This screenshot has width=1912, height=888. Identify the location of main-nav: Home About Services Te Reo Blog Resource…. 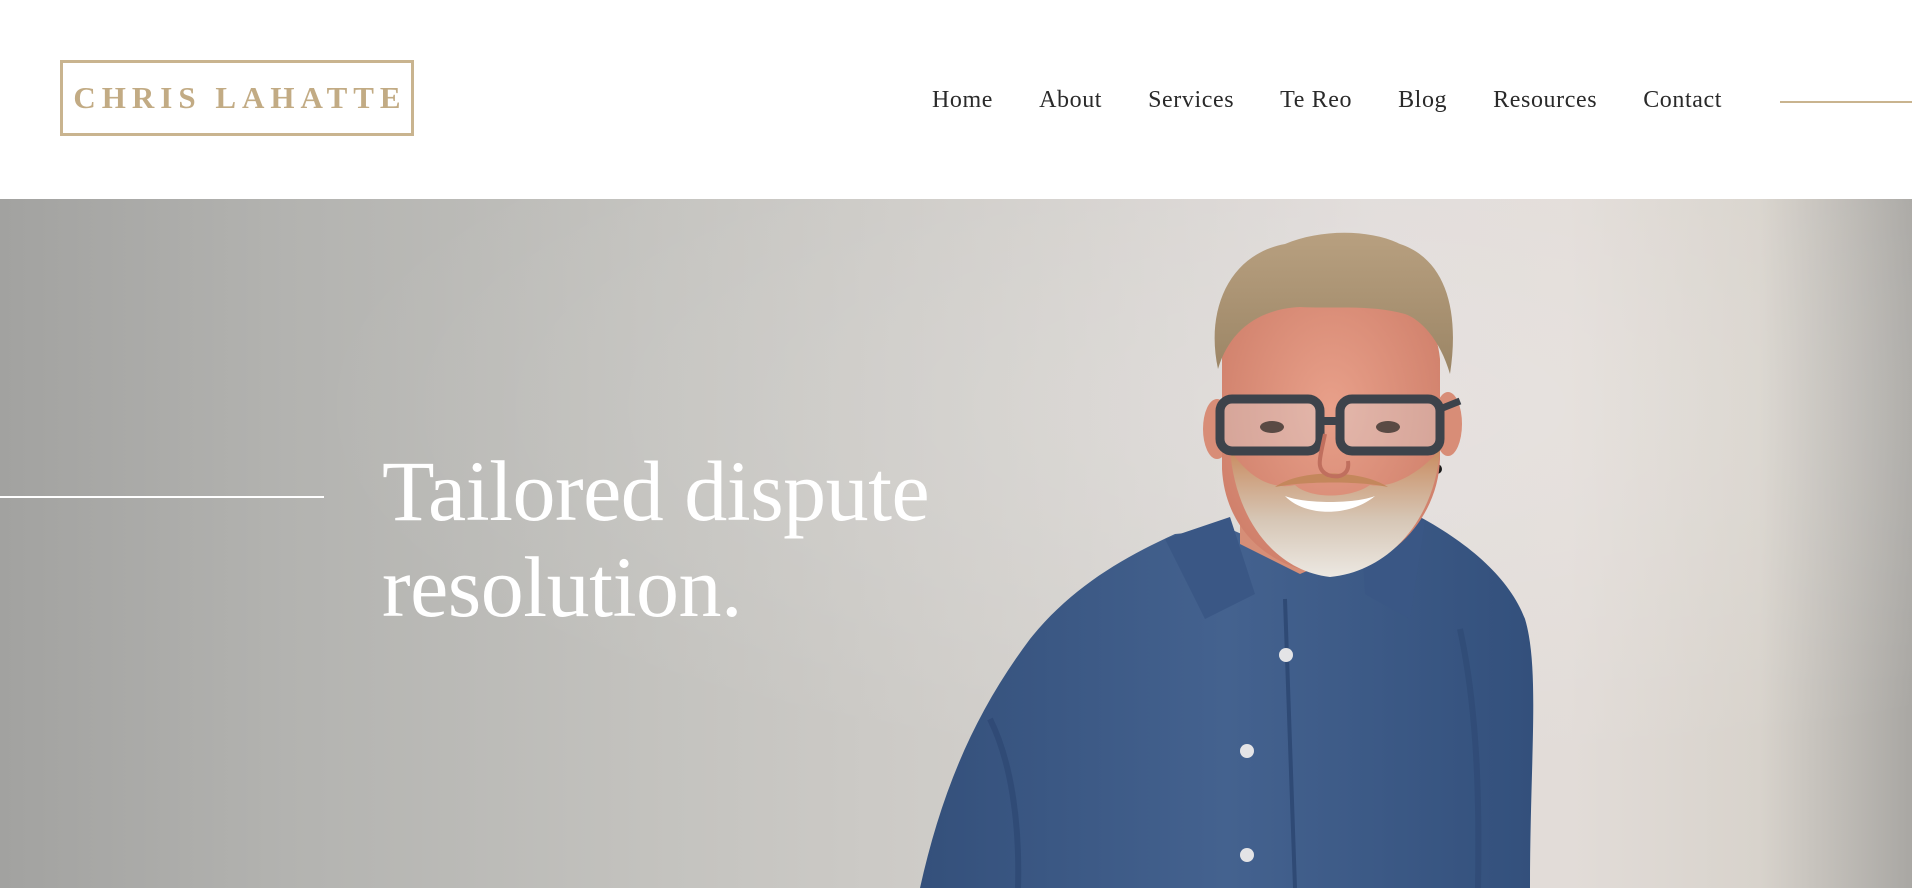
(1327, 100).